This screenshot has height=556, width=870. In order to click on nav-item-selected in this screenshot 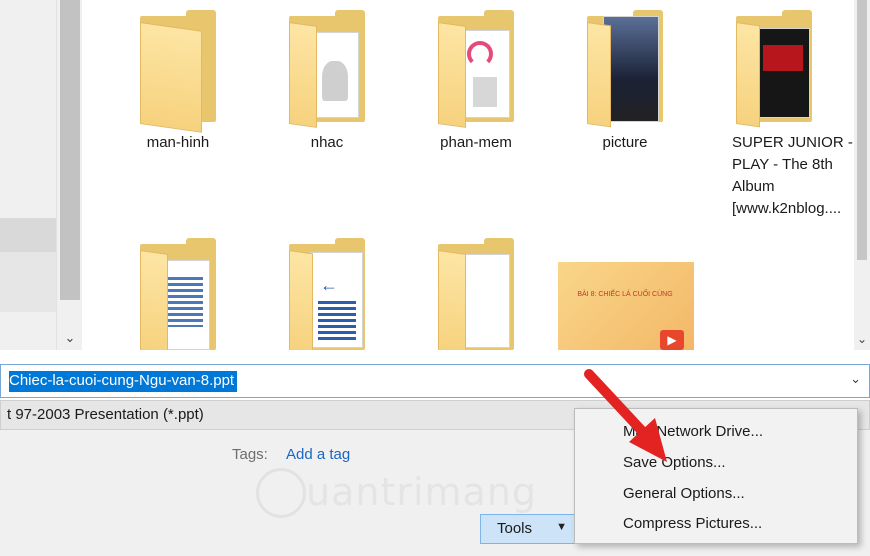, I will do `click(28, 235)`.